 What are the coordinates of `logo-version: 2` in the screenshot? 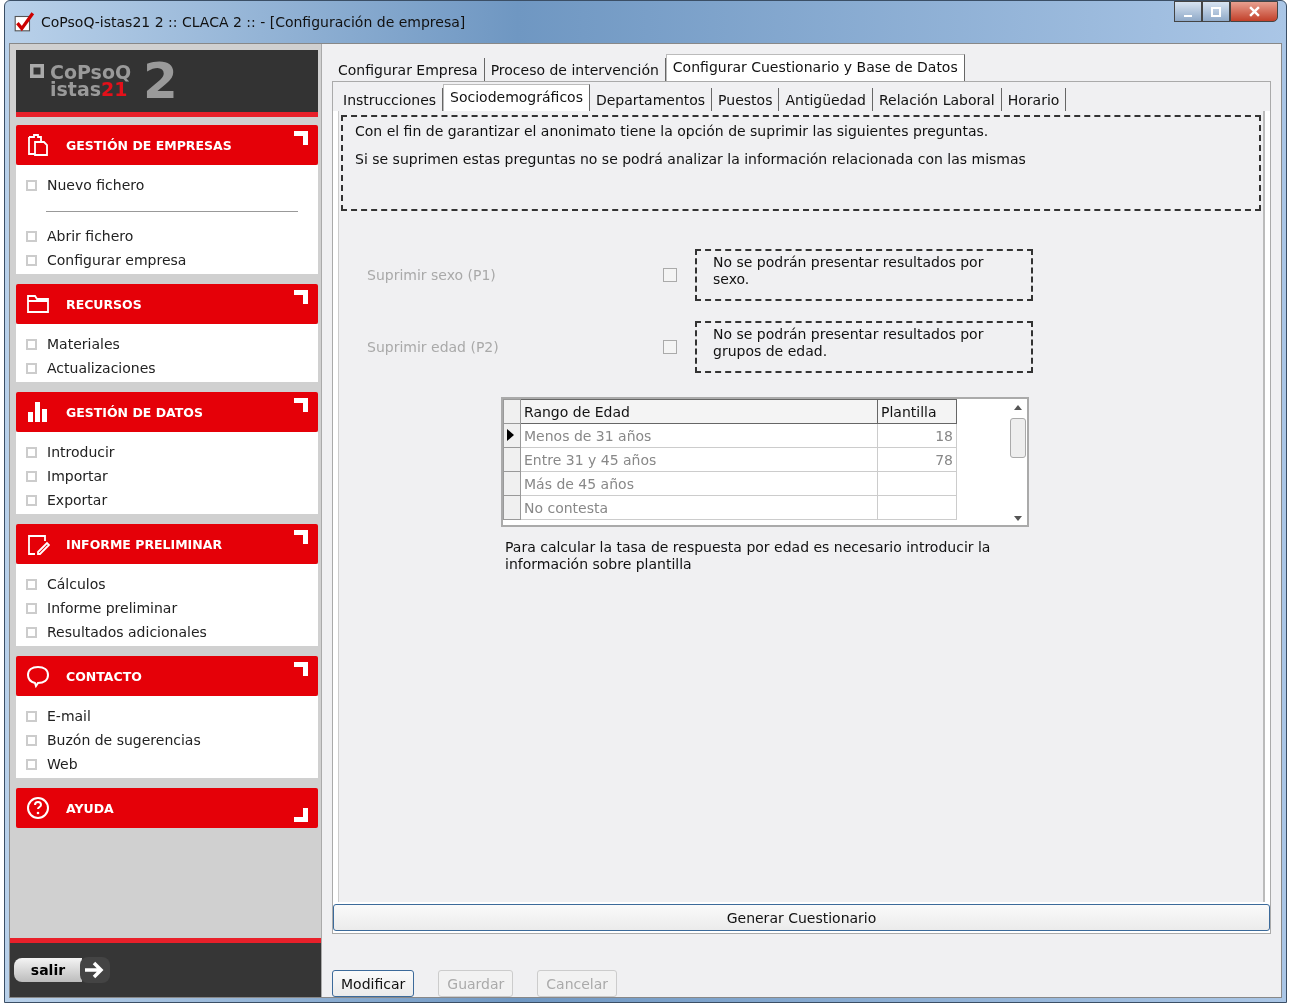 It's located at (160, 81).